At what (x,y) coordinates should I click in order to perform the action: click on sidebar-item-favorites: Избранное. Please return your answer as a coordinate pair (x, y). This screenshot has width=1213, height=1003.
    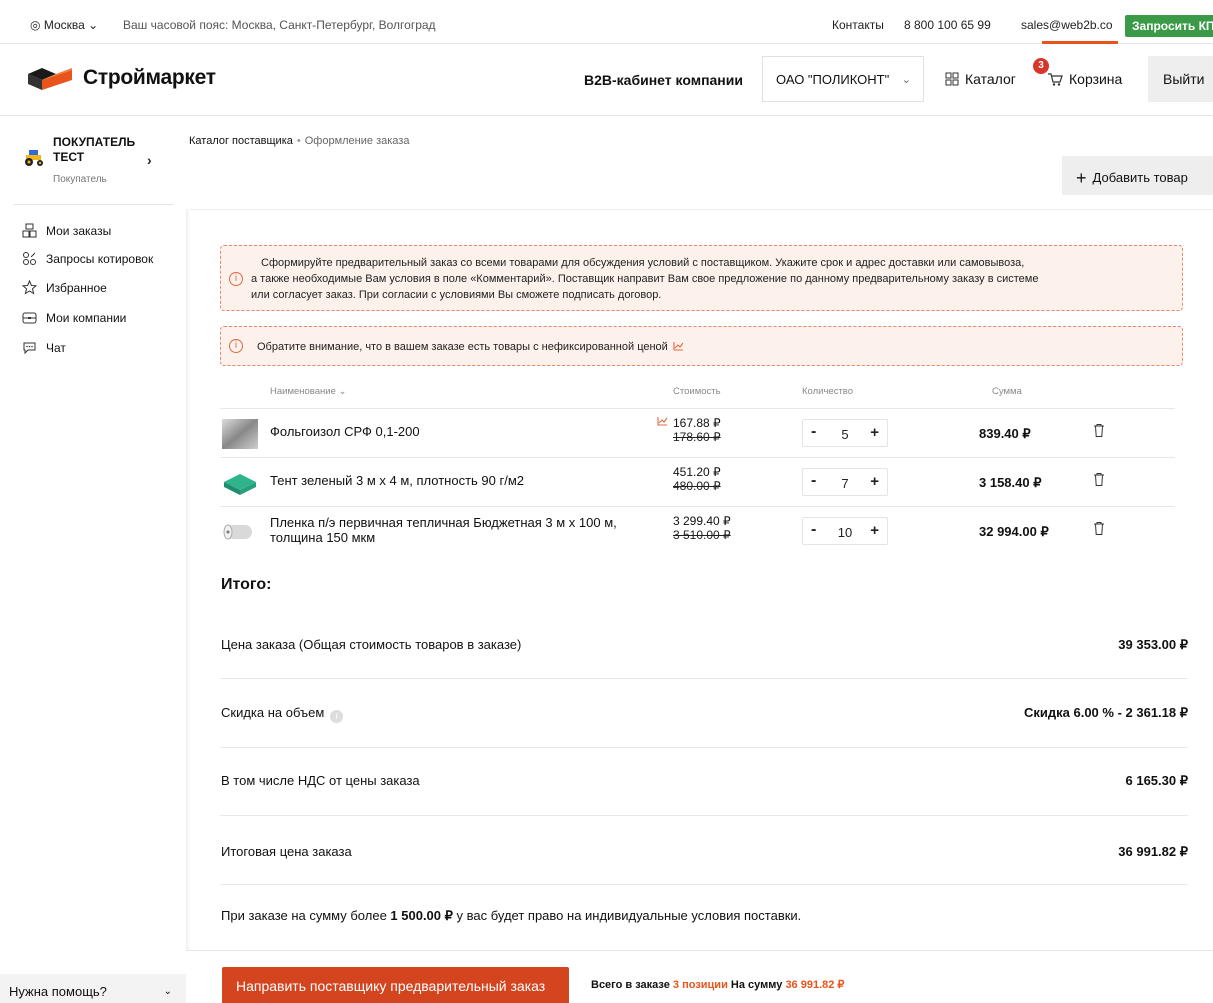
    Looking at the image, I should click on (64, 287).